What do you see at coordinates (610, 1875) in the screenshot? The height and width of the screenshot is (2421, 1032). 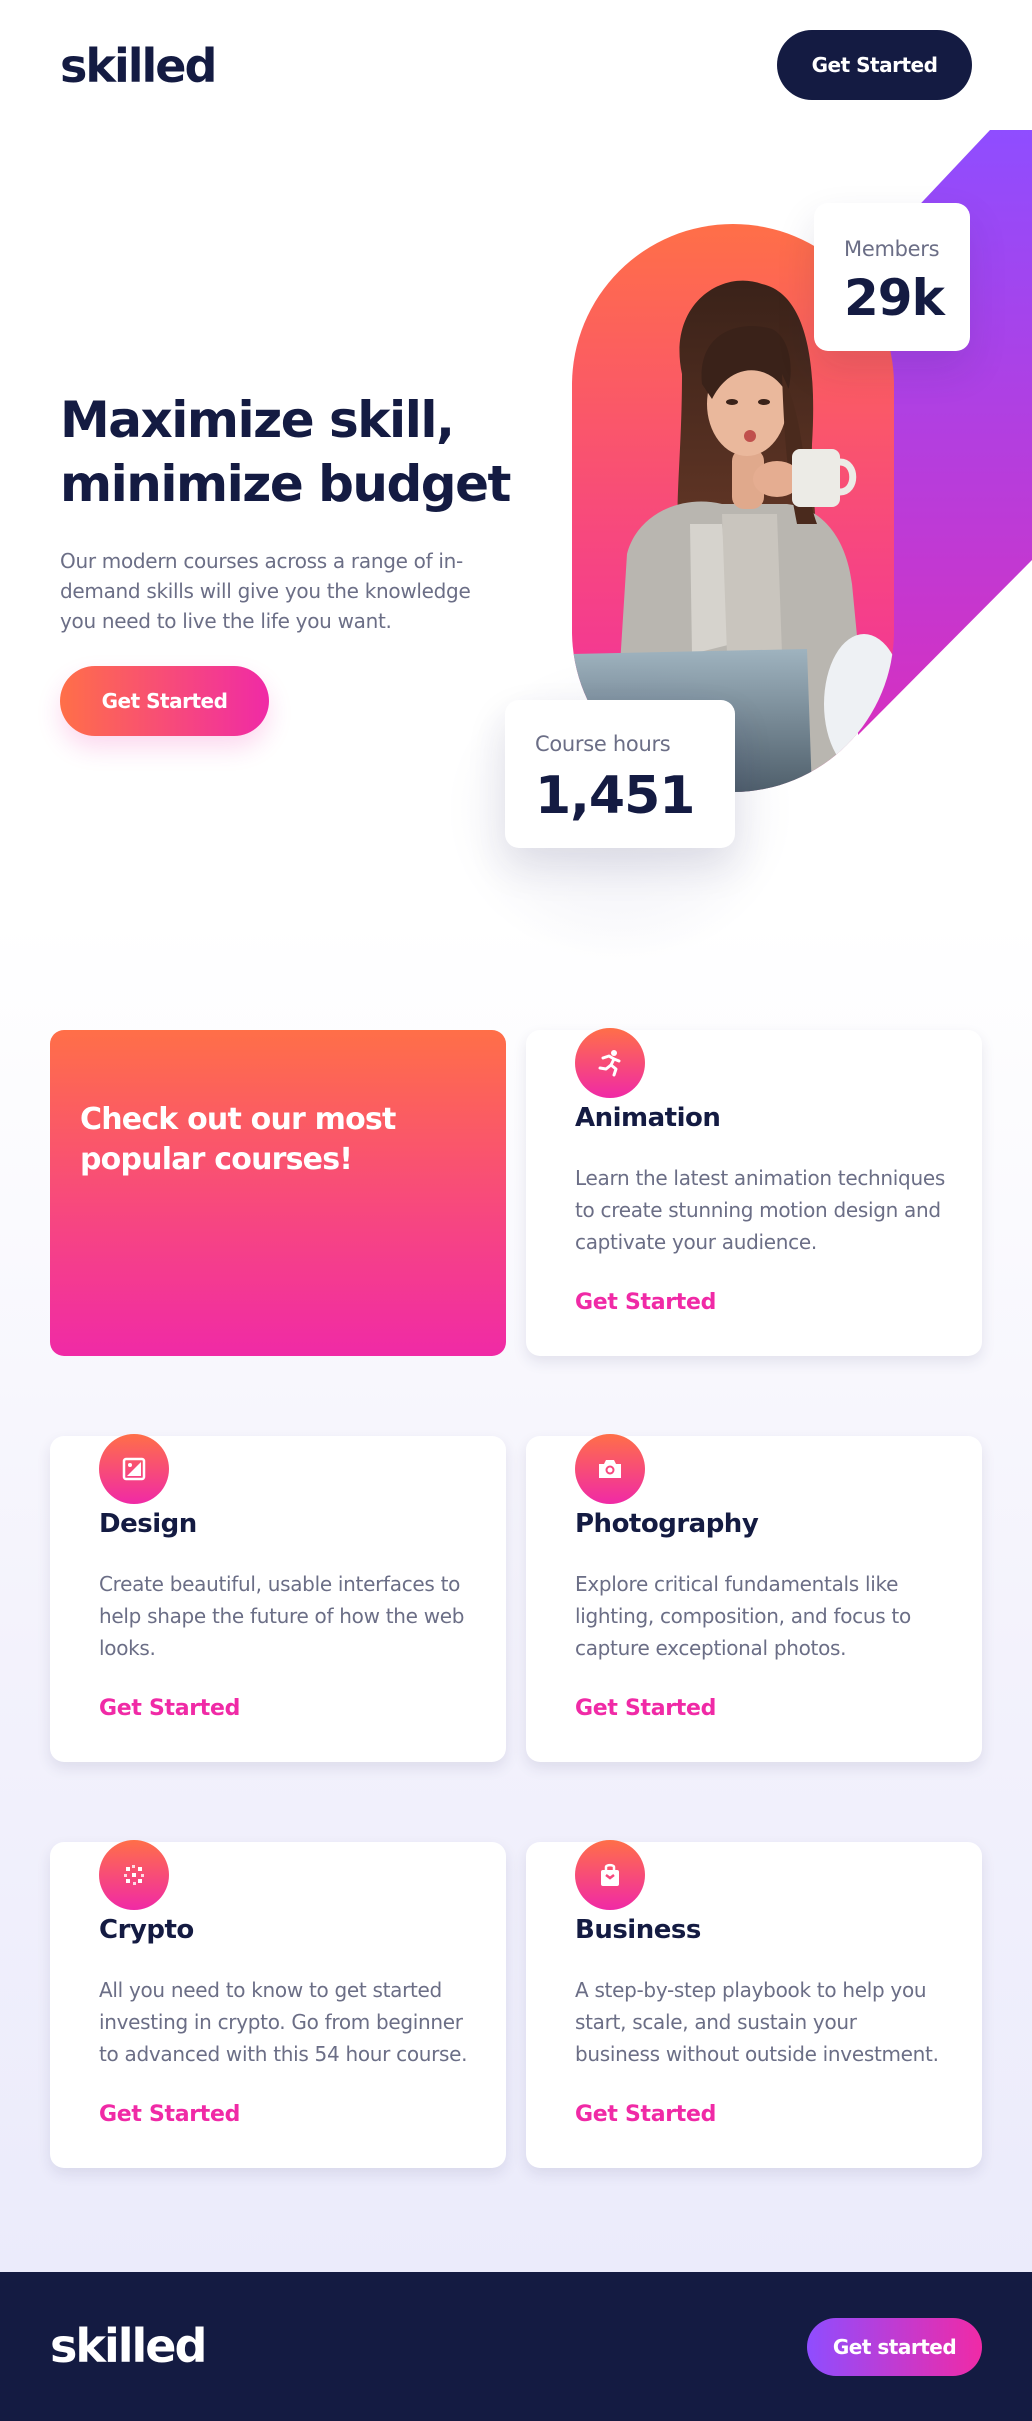 I see `business-icon` at bounding box center [610, 1875].